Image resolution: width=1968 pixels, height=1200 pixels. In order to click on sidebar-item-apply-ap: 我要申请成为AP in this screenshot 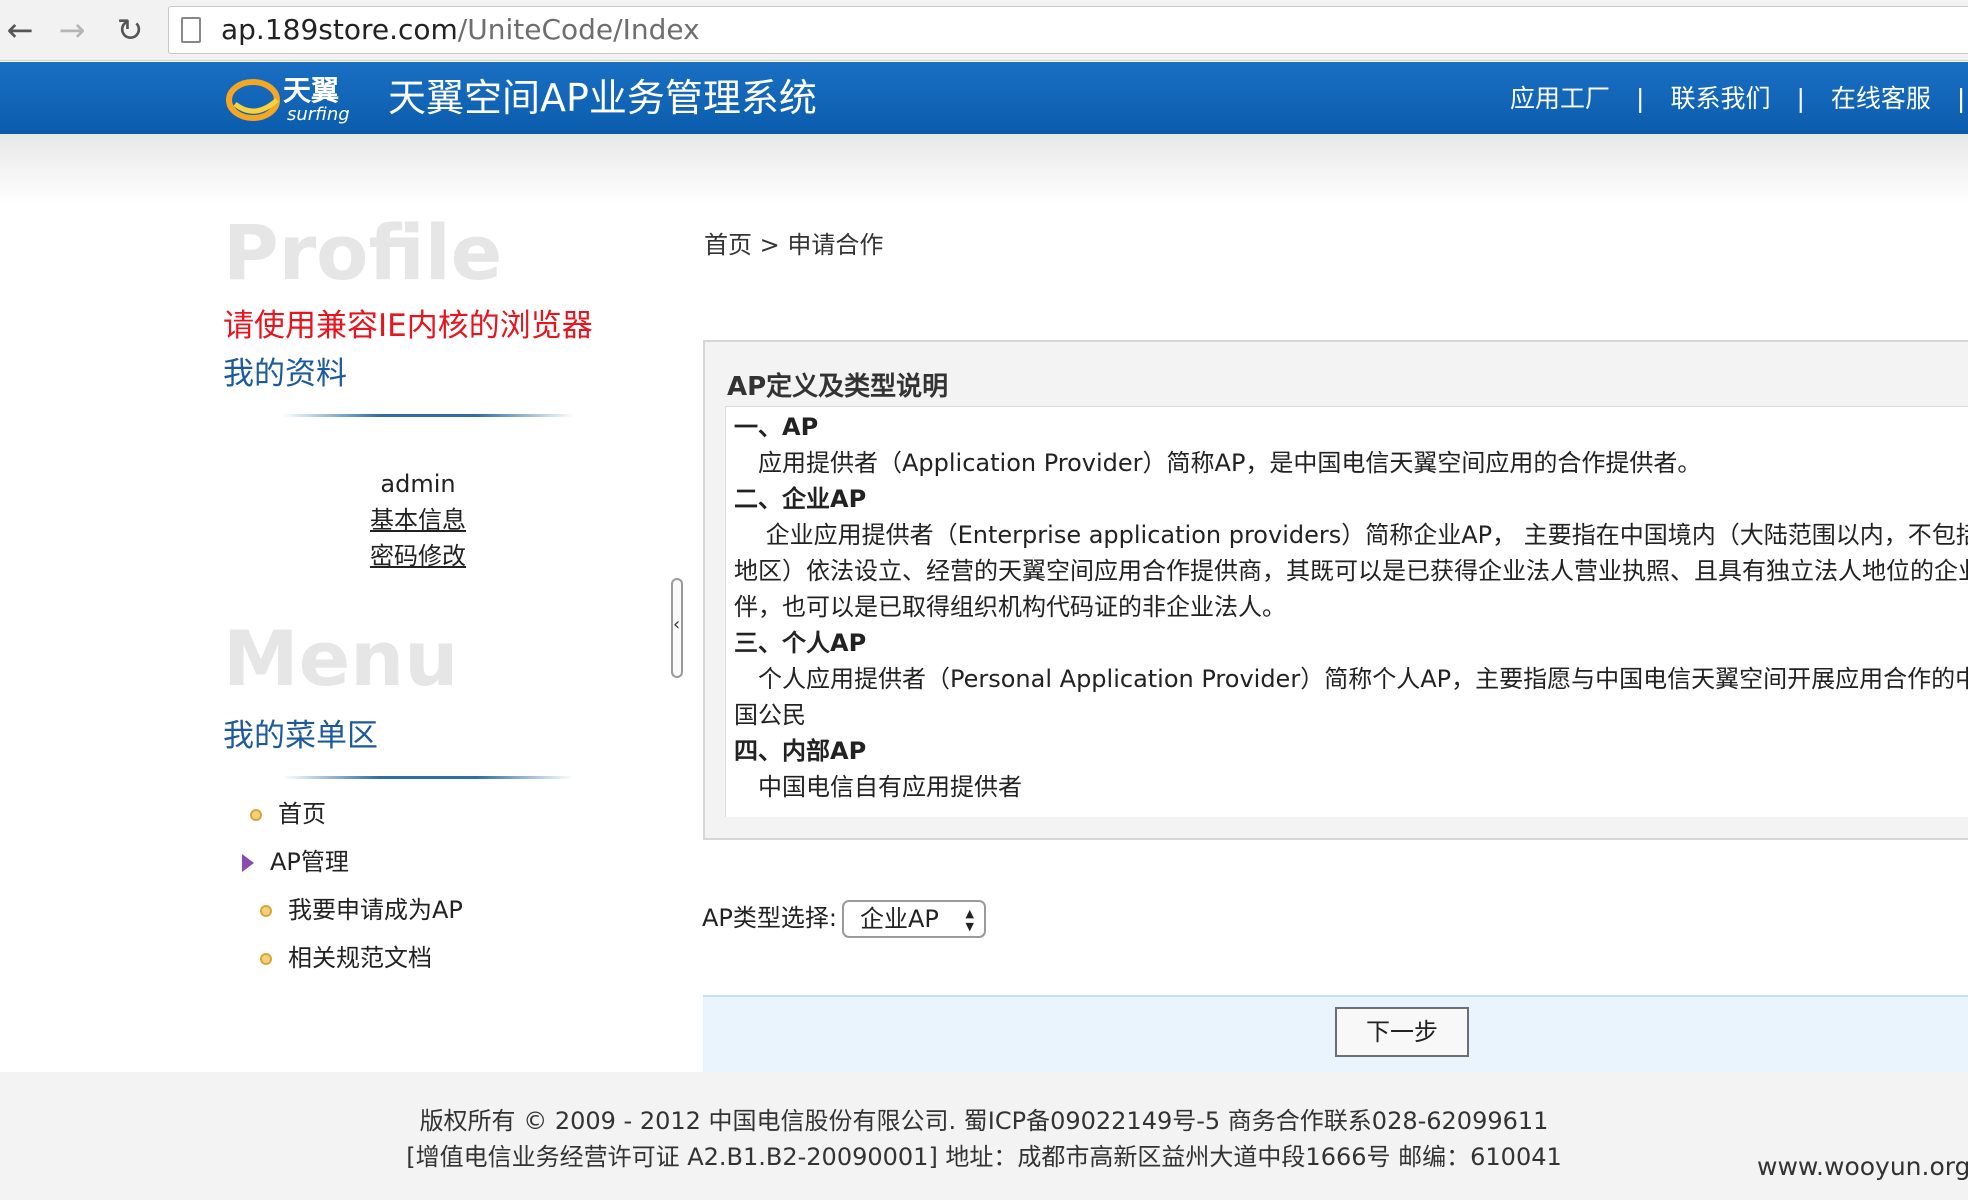, I will do `click(361, 910)`.